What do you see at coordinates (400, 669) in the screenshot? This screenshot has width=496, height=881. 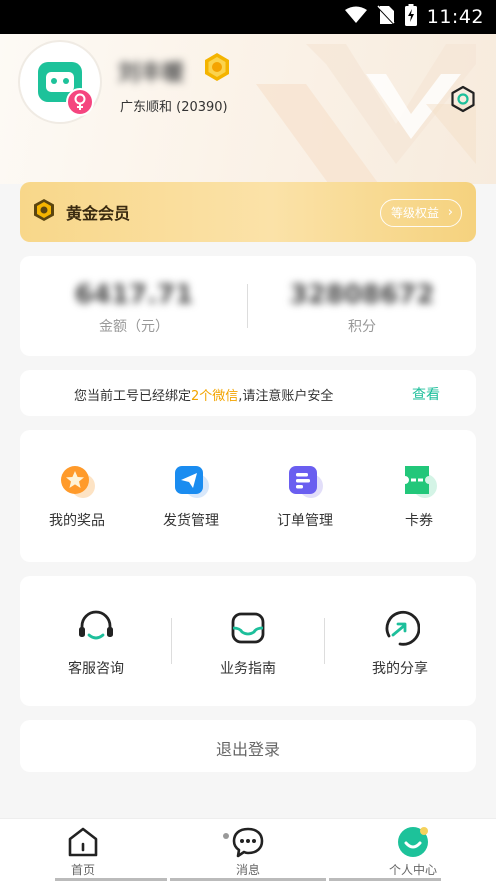 I see `support-label: 我的分享` at bounding box center [400, 669].